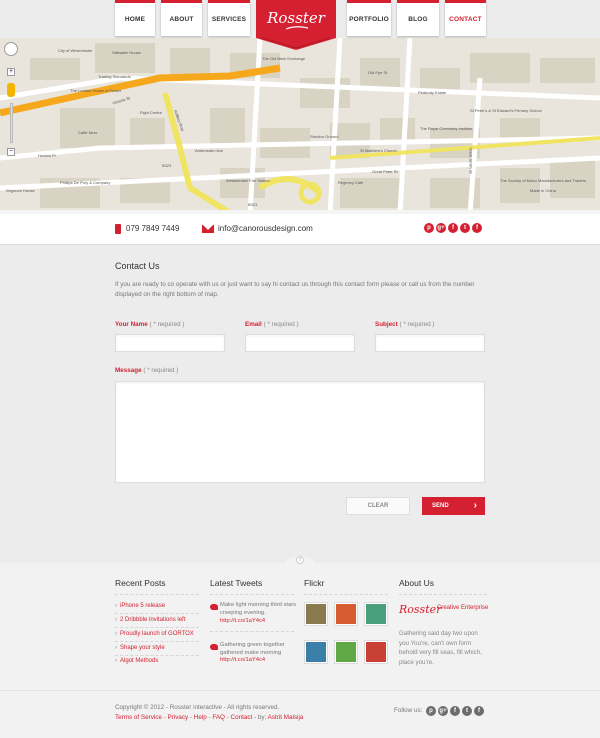  Describe the element at coordinates (140, 606) in the screenshot. I see `recent-post-link: iPhone 5 release` at that location.